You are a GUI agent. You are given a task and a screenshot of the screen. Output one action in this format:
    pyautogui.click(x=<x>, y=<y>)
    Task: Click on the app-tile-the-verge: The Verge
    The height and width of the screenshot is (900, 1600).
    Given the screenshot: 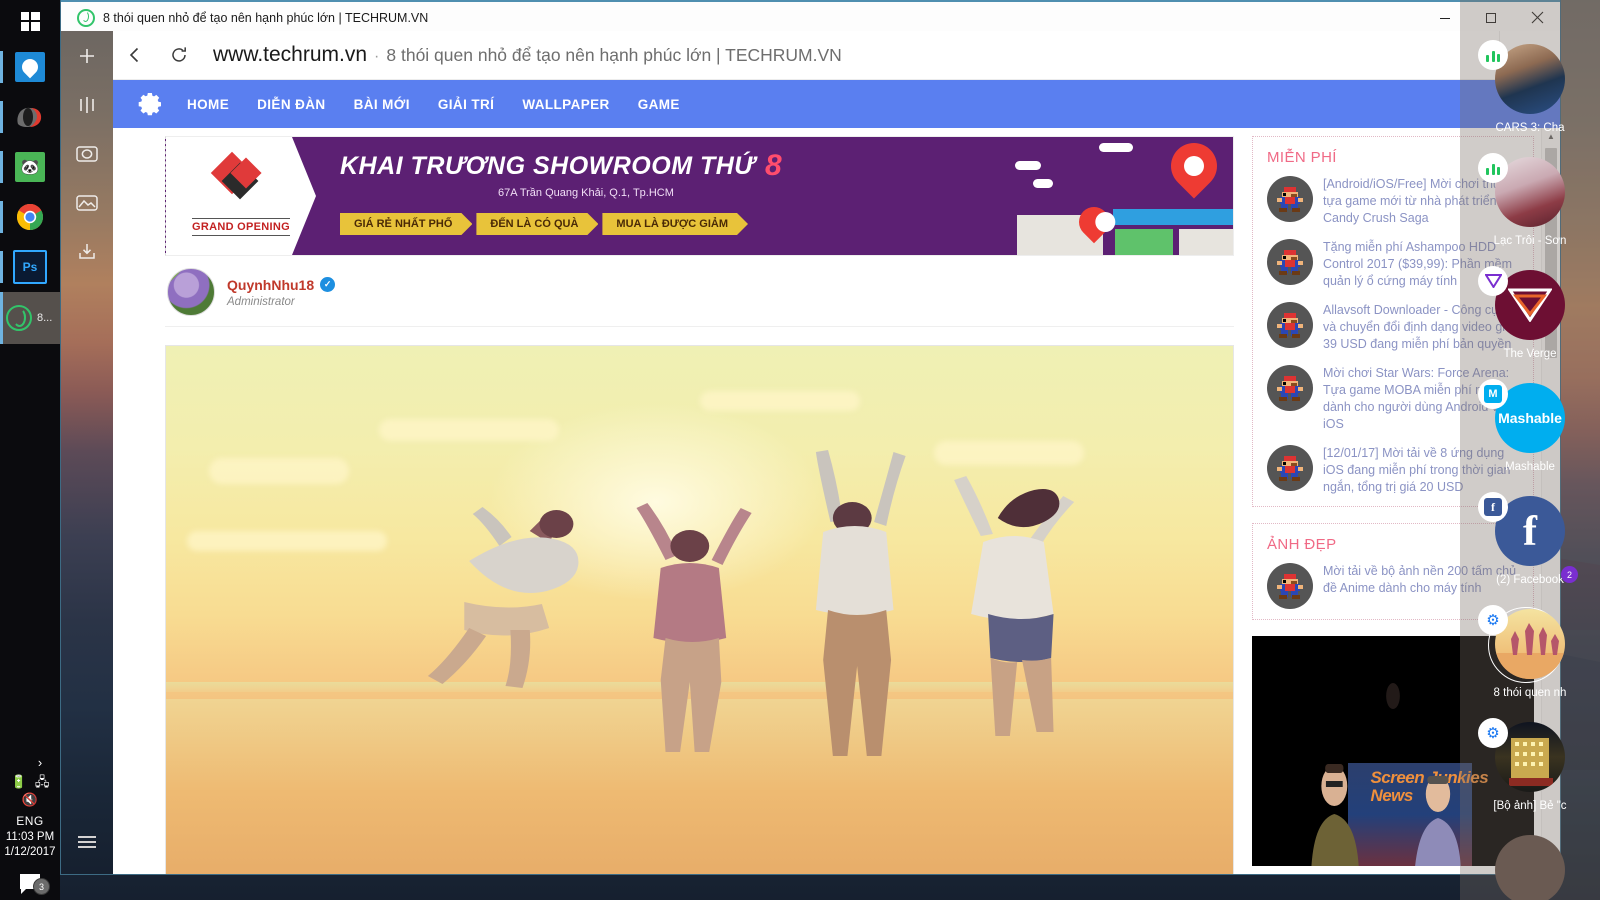 What is the action you would take?
    pyautogui.click(x=1530, y=324)
    